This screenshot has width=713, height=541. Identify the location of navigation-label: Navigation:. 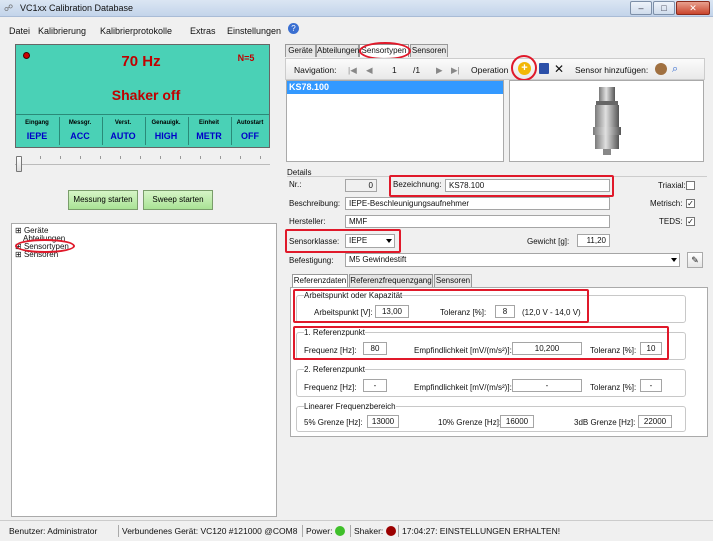
(315, 70).